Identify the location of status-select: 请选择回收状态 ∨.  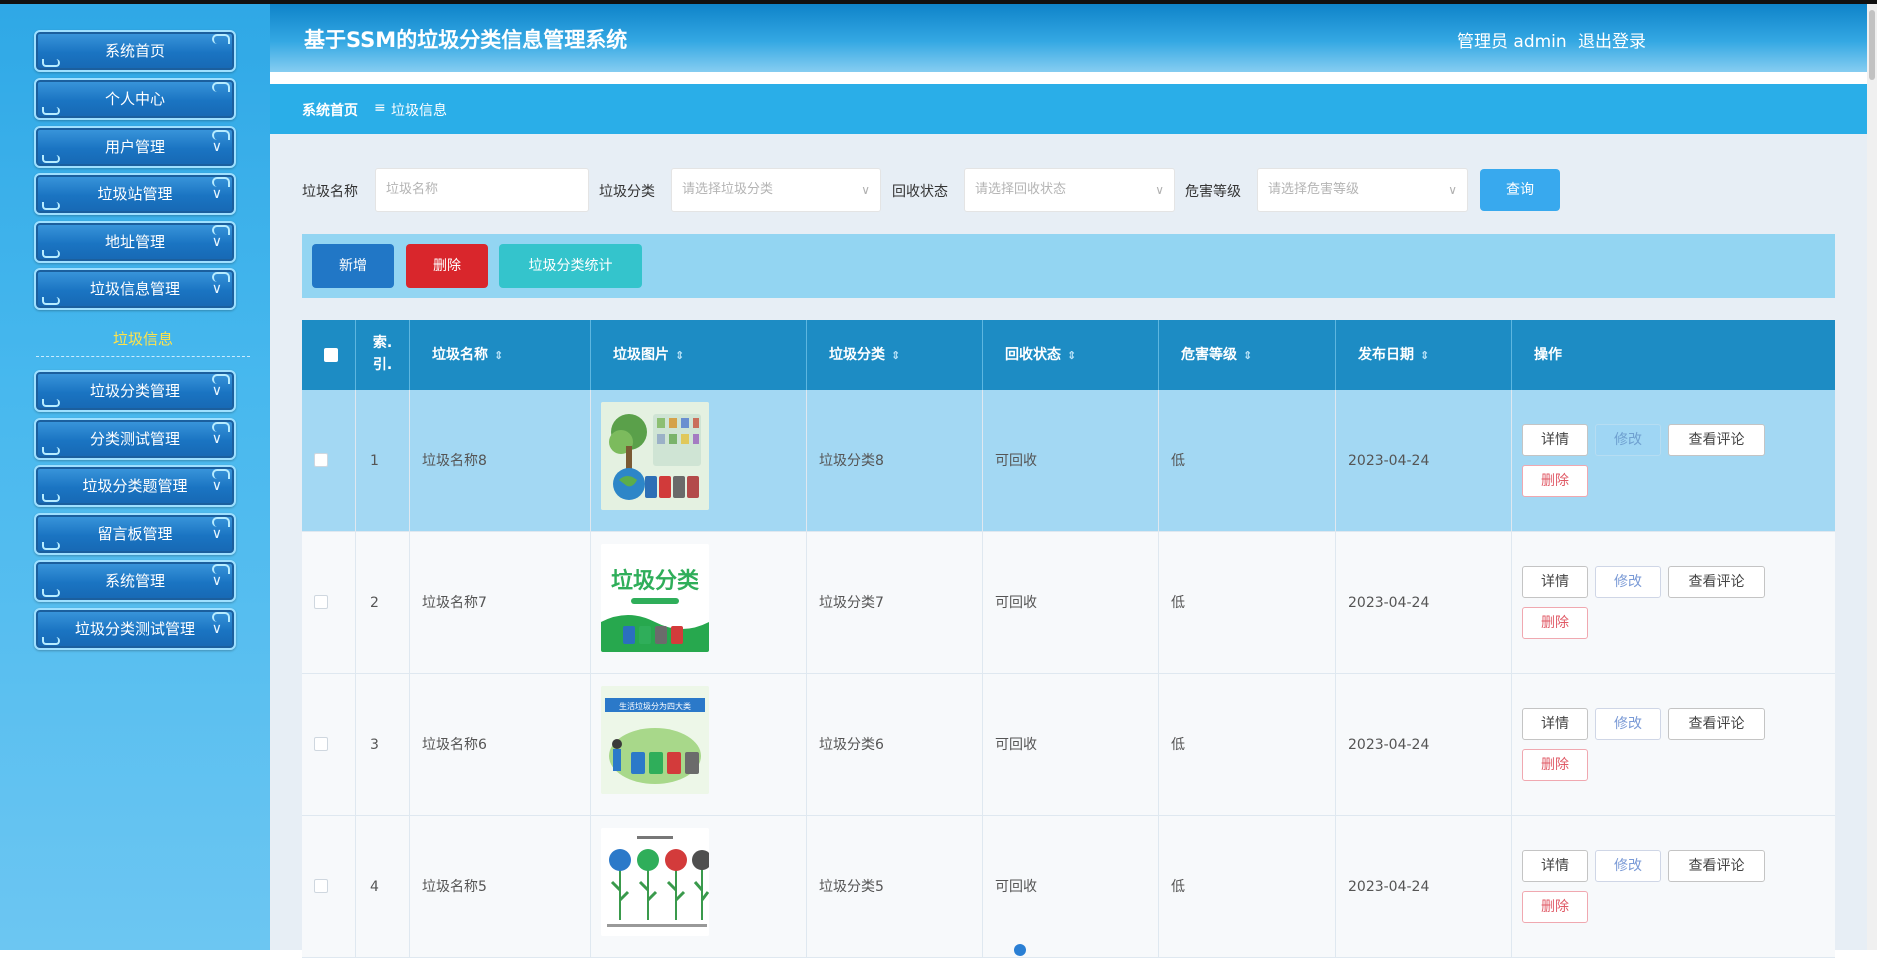
(1069, 190).